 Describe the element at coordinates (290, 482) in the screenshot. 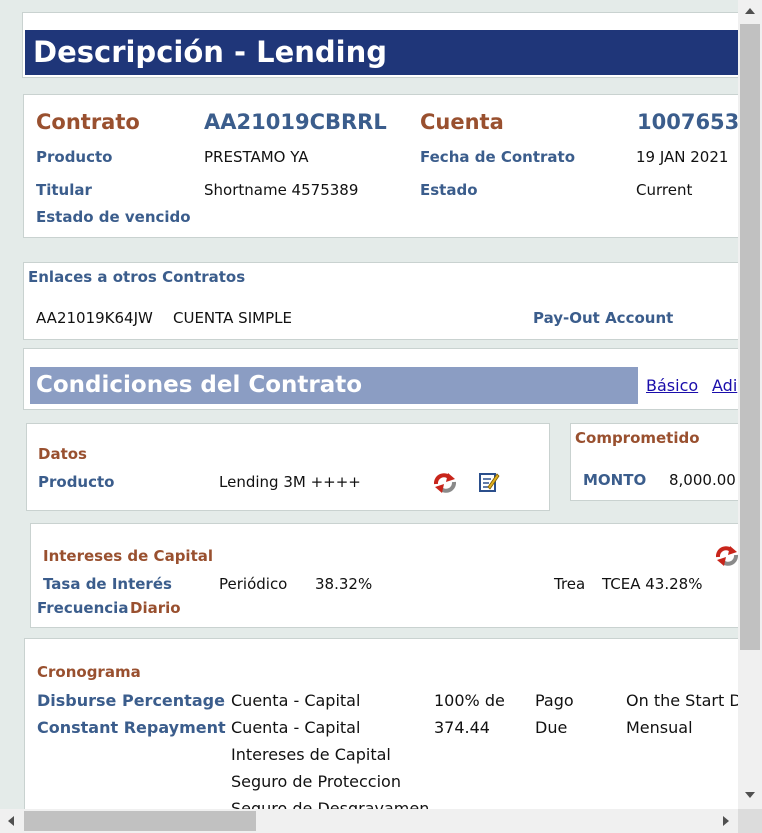

I see `datos-producto-value: Lending 3M ++++` at that location.